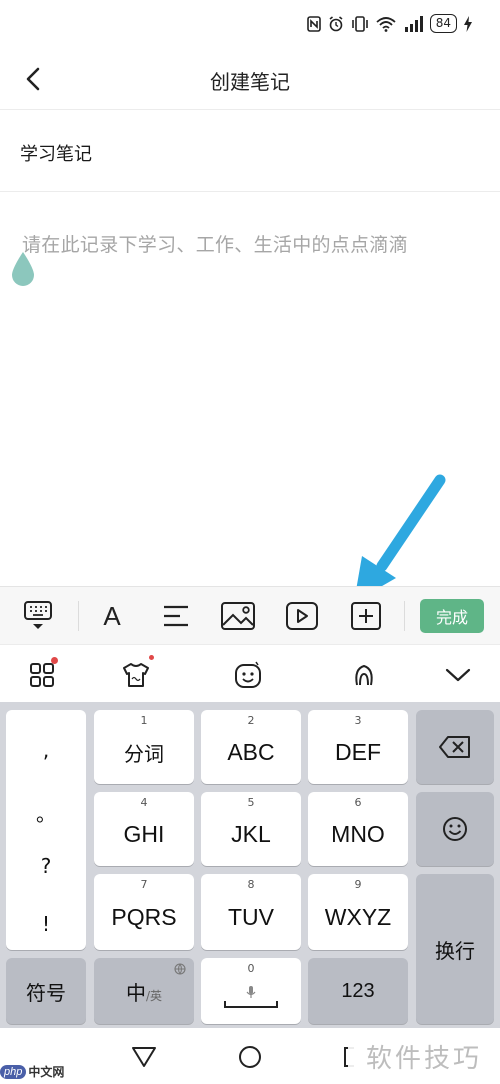 Image resolution: width=500 pixels, height=1084 pixels. I want to click on alarm-icon, so click(336, 23).